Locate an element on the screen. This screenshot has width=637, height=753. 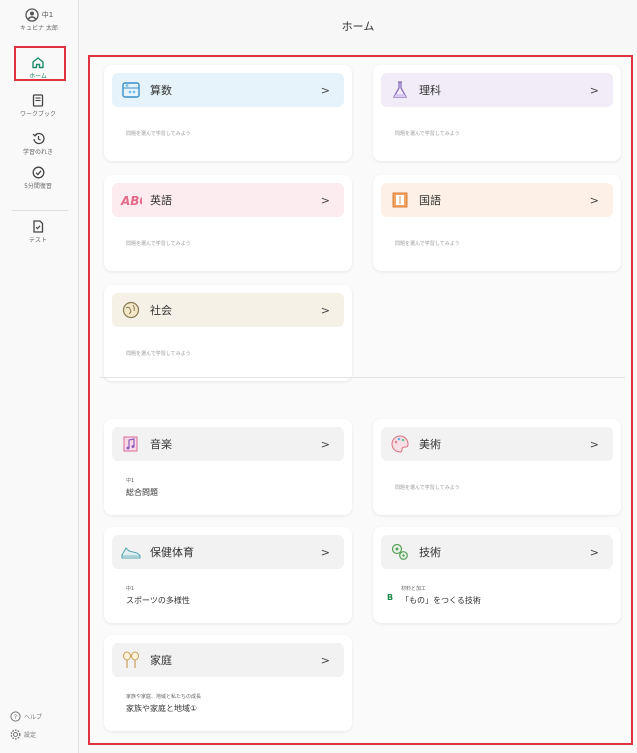
user-profile: 中1 キュビナ 太郎 is located at coordinates (39, 20).